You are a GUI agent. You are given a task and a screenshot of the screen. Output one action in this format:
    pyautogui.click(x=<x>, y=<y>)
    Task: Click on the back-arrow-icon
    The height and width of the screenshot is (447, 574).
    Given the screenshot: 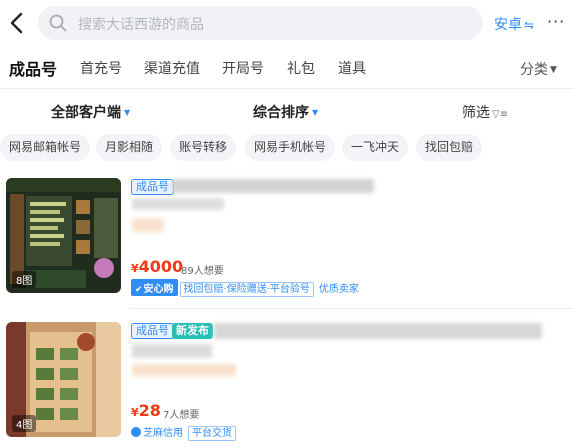 What is the action you would take?
    pyautogui.click(x=17, y=23)
    